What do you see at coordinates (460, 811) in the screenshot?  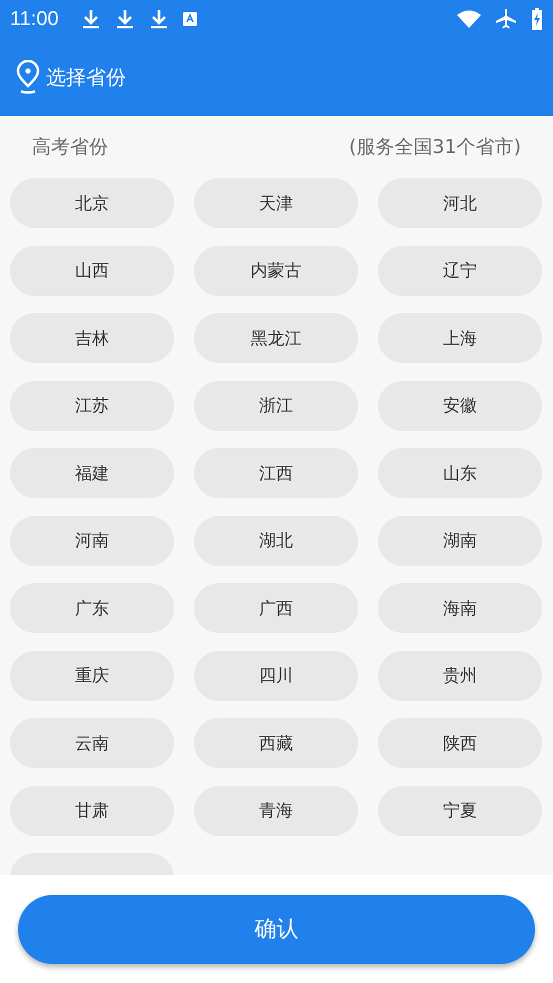 I see `province-chip: 宁夏` at bounding box center [460, 811].